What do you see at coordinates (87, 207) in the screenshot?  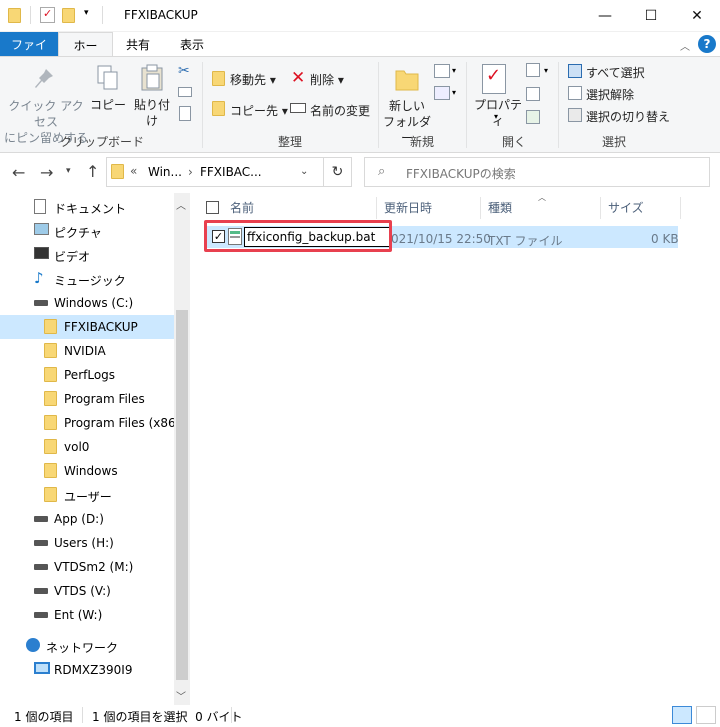 I see `sidebar-item-: ドキュメント` at bounding box center [87, 207].